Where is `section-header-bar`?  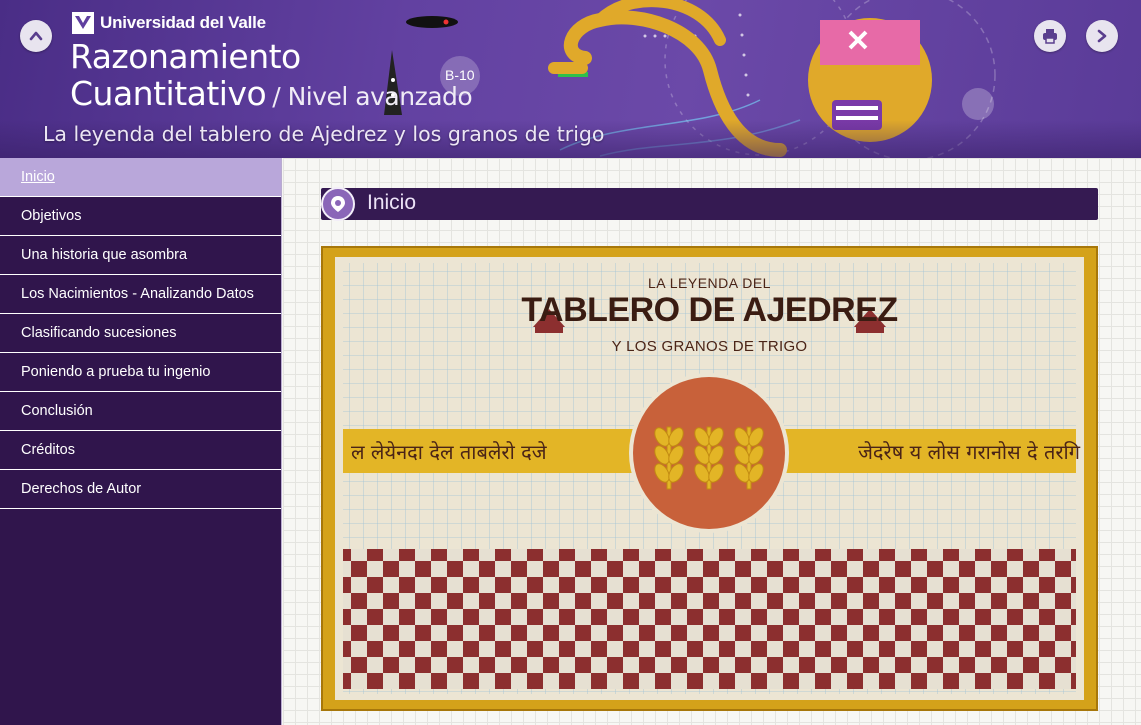
section-header-bar is located at coordinates (709, 204).